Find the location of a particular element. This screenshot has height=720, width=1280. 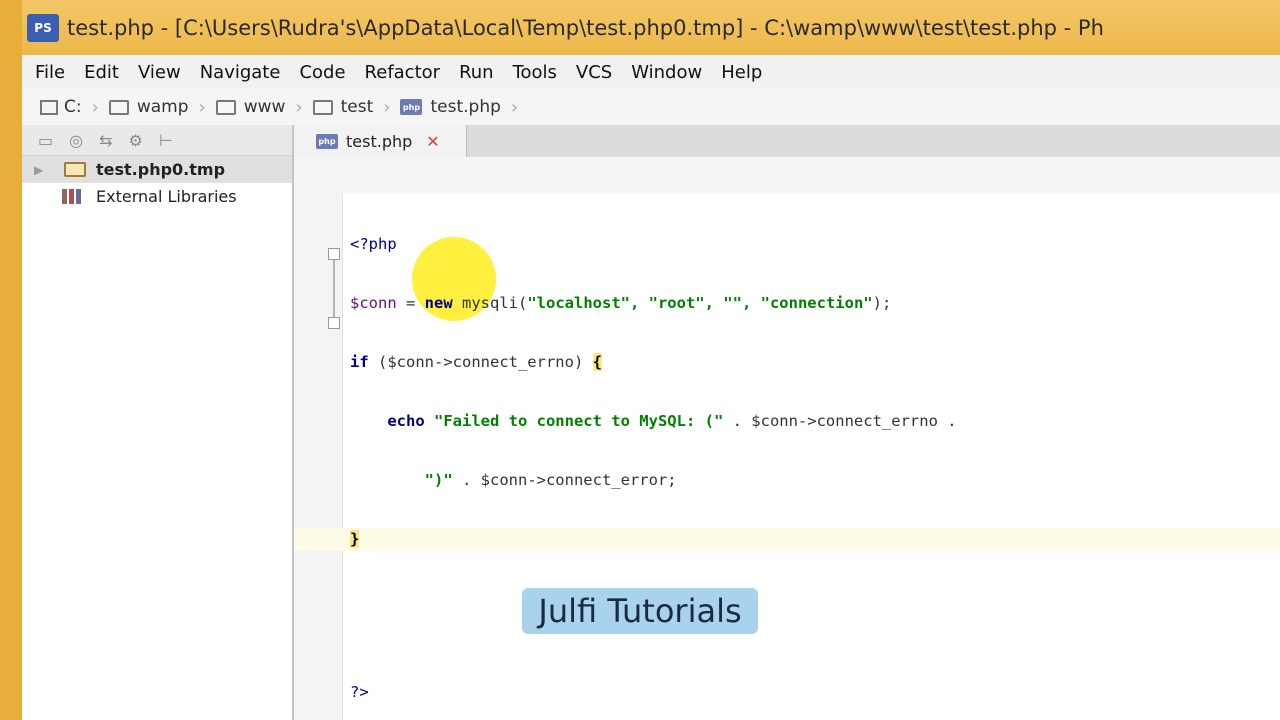

breadcrumb-test: test › is located at coordinates (356, 107).